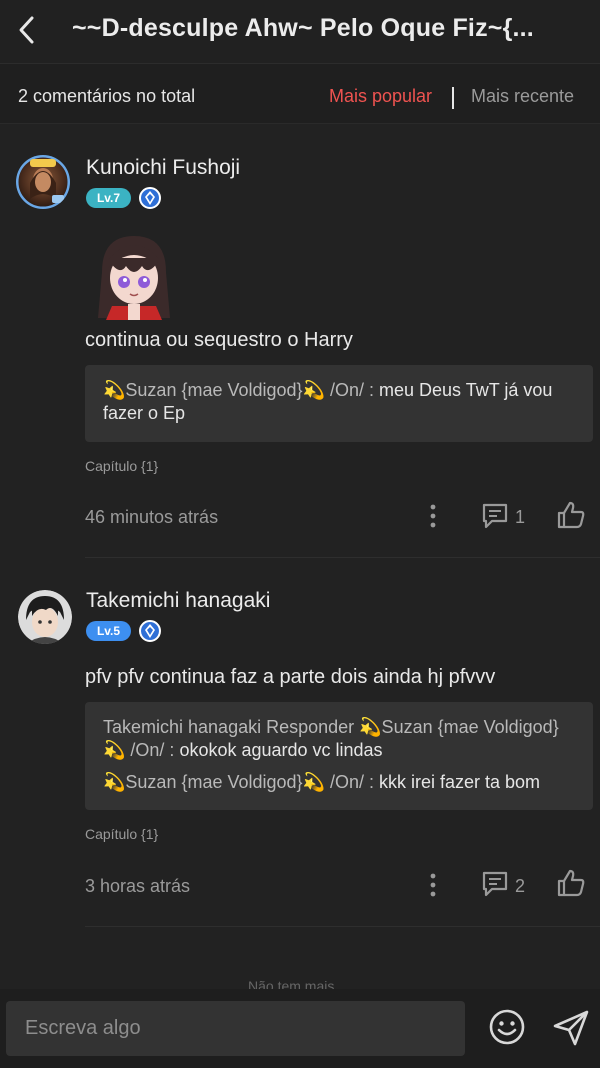 This screenshot has width=600, height=1068. I want to click on timestamp: 3 horas atrás, so click(138, 886).